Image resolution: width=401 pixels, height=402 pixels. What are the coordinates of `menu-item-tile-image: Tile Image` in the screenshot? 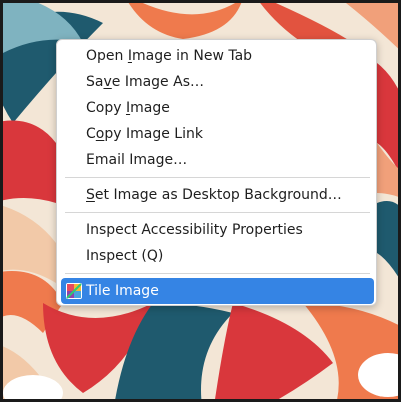 It's located at (217, 291).